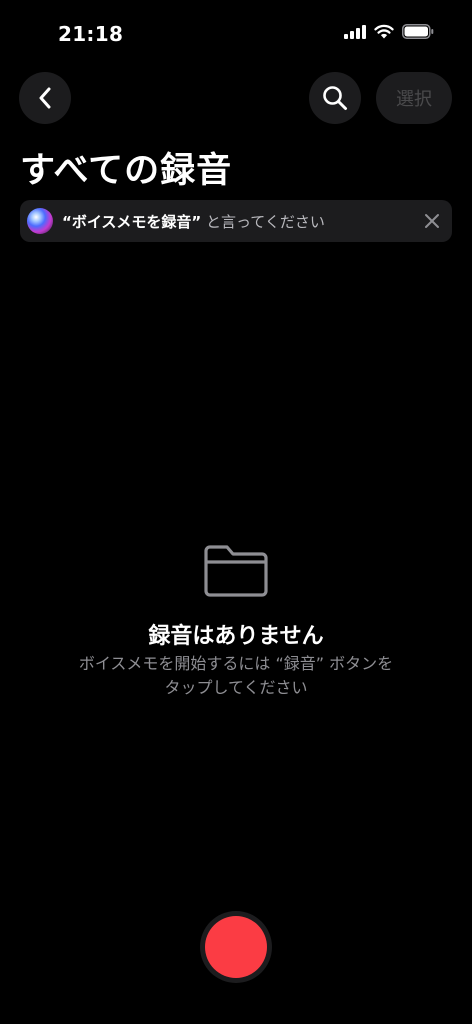 The width and height of the screenshot is (472, 1024). Describe the element at coordinates (236, 32) in the screenshot. I see `status-bar: 21:18` at that location.